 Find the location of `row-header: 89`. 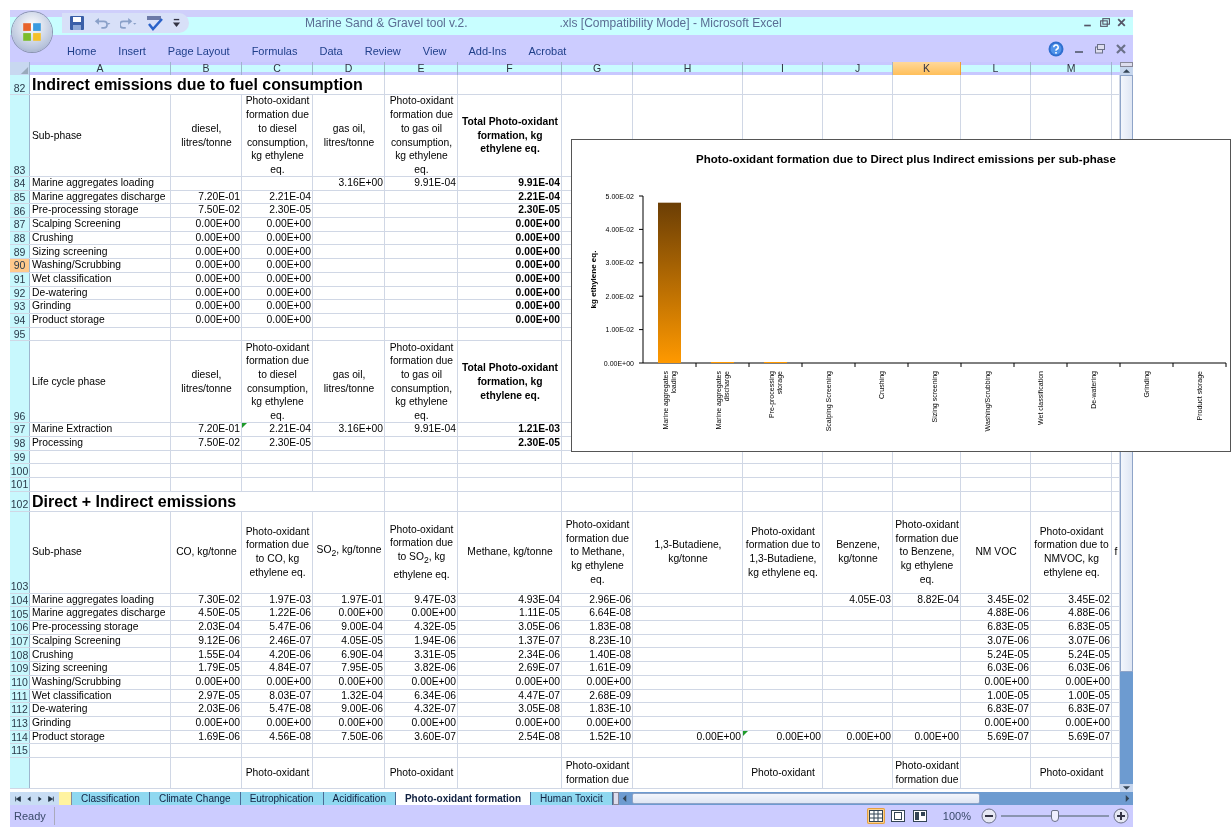

row-header: 89 is located at coordinates (20, 252).